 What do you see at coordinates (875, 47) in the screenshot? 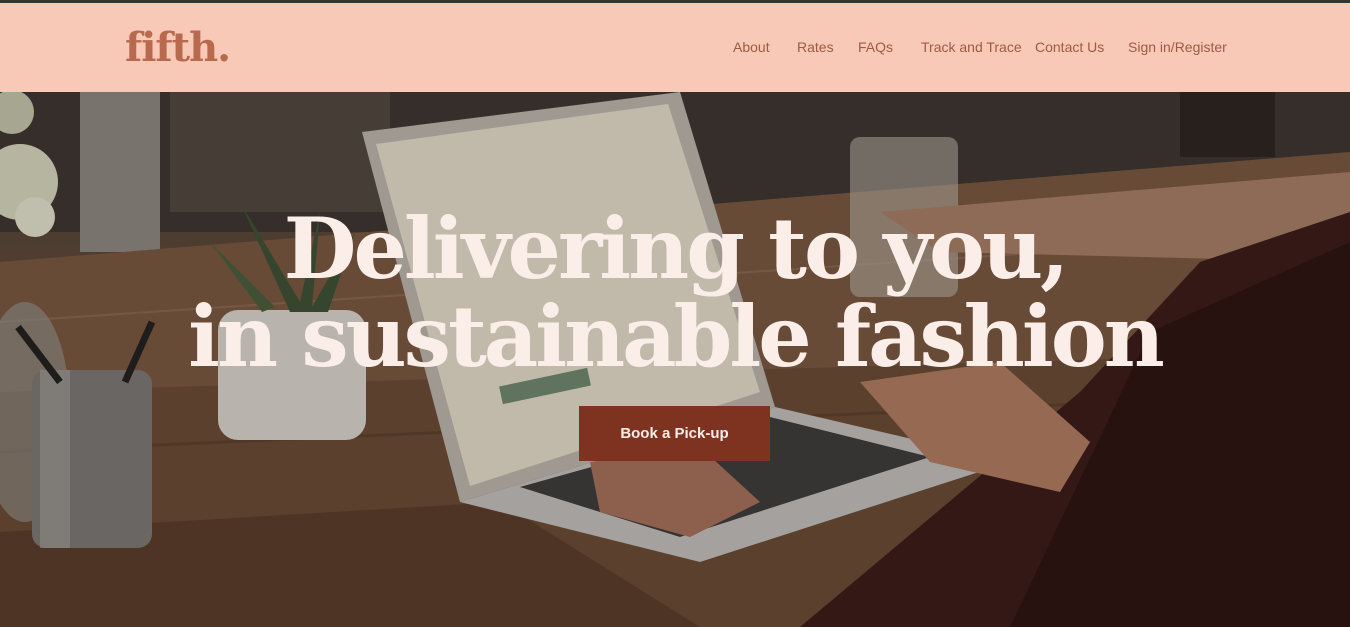
I see `nav-link-faqs: FAQs` at bounding box center [875, 47].